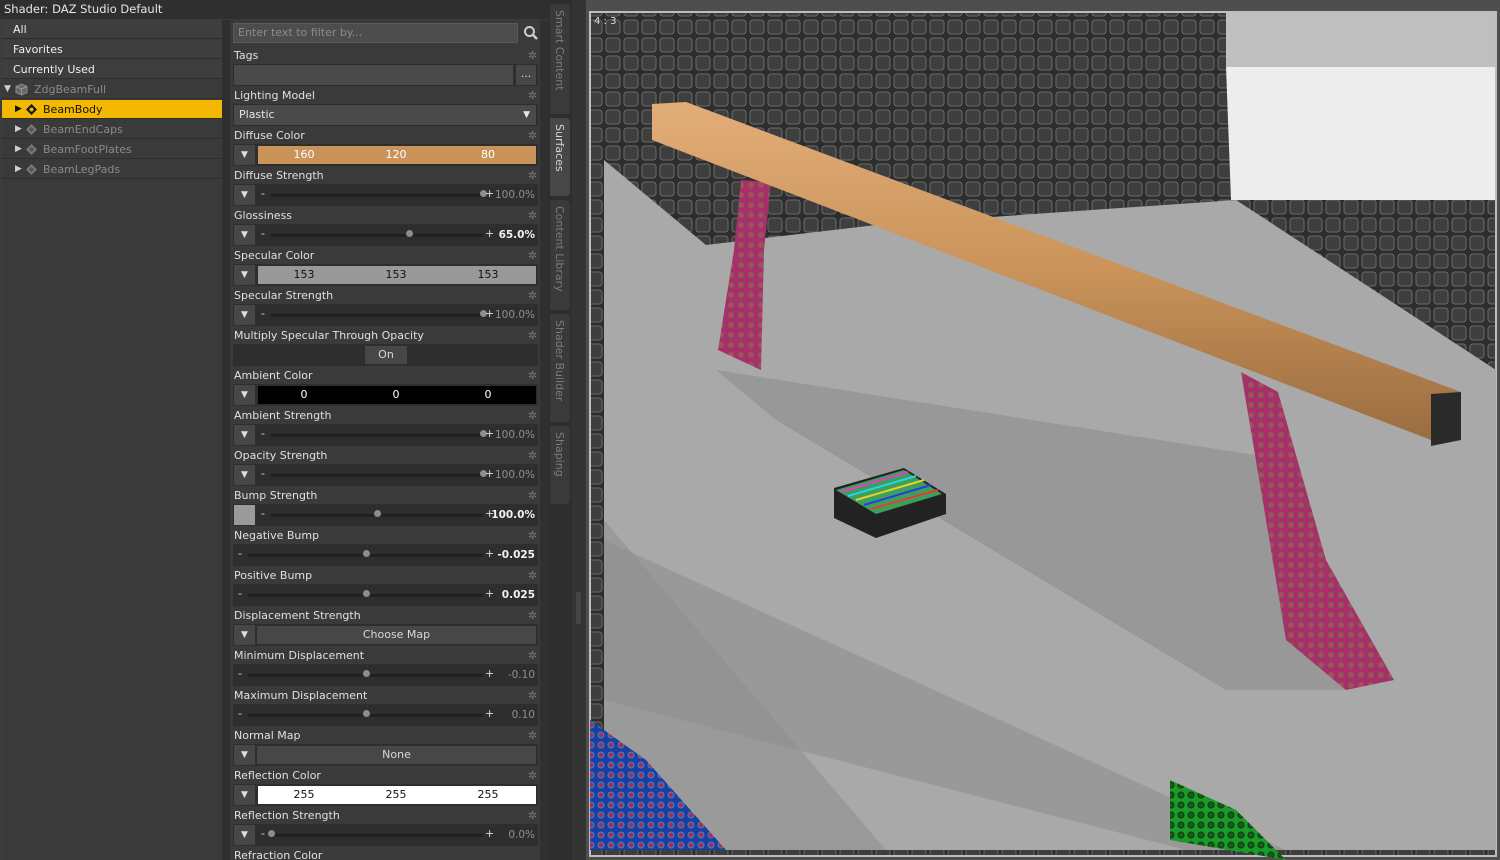 This screenshot has width=1500, height=860. What do you see at coordinates (244, 515) in the screenshot?
I see `map-thumbnail-button` at bounding box center [244, 515].